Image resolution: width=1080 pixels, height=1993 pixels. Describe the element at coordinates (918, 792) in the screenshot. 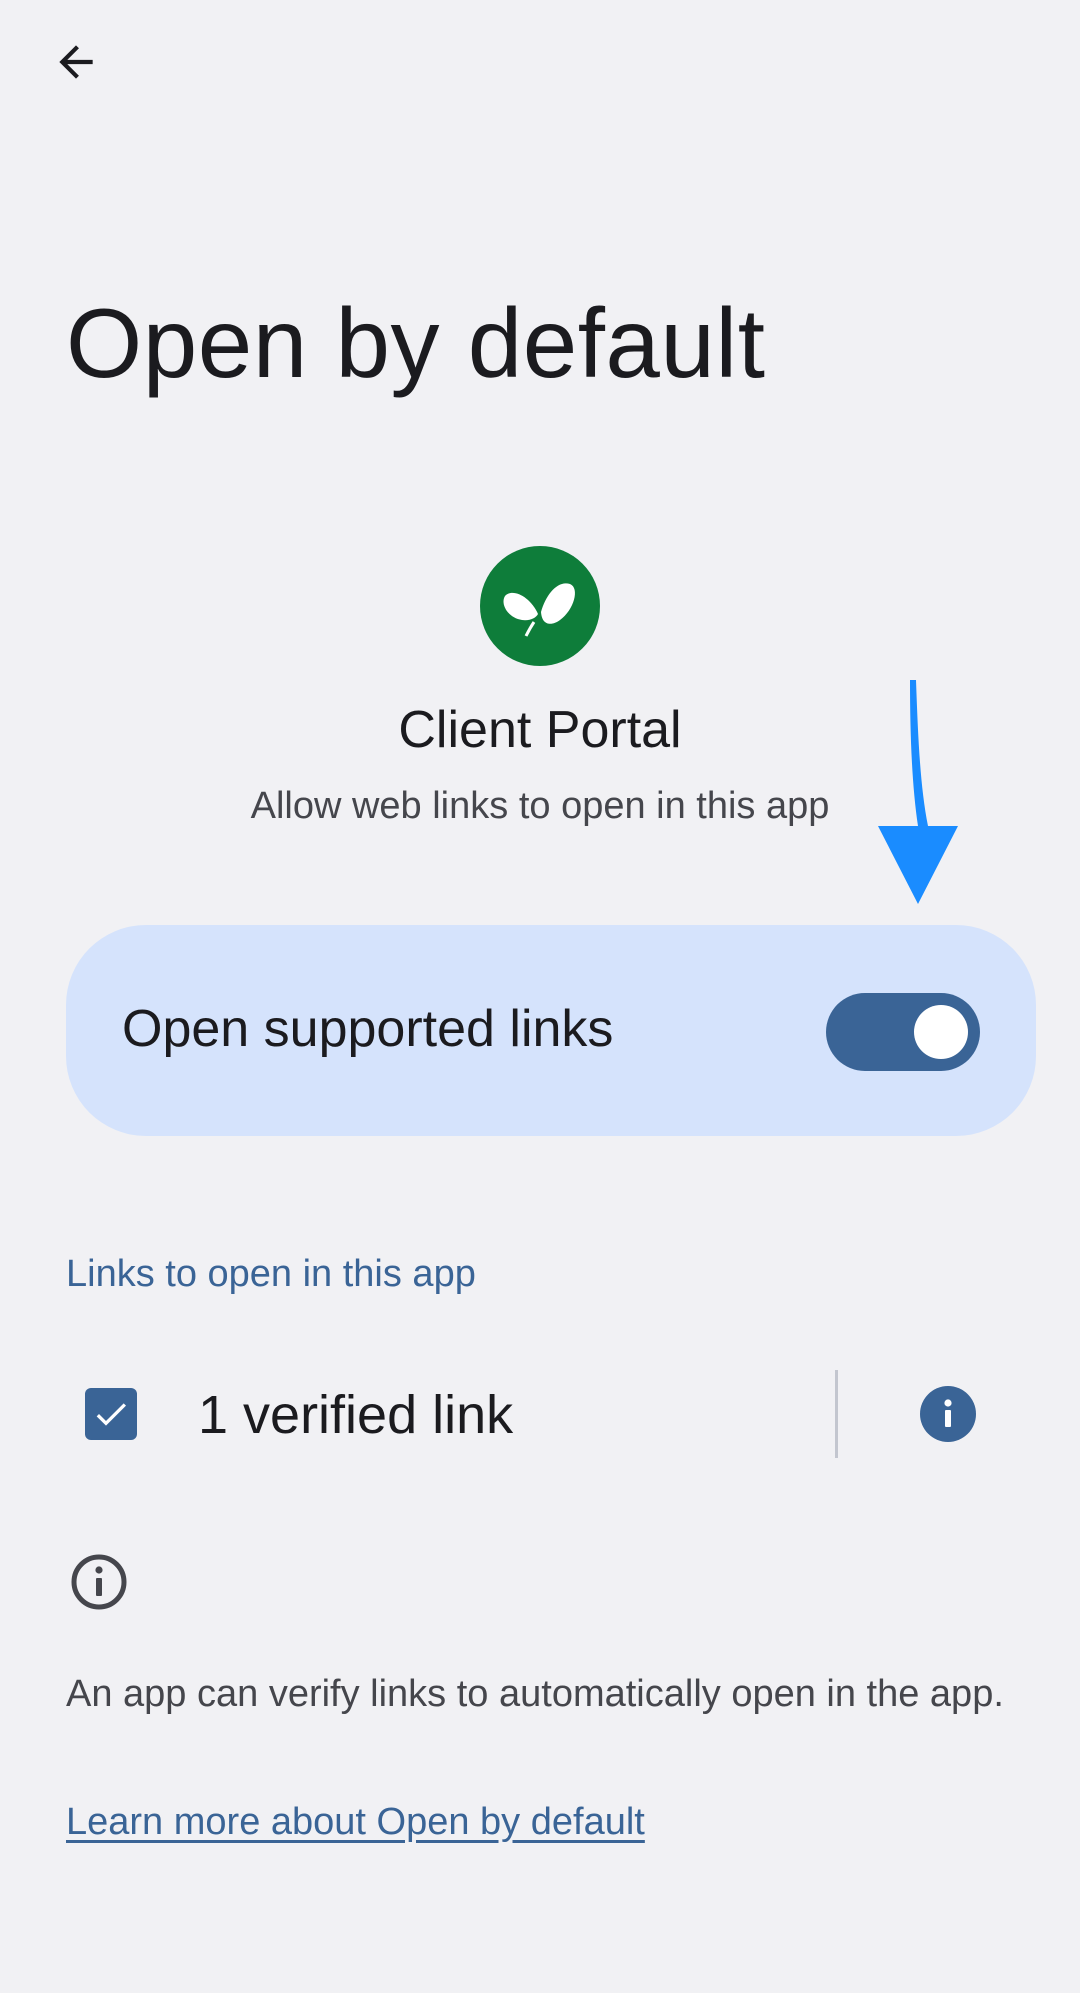

I see `annotation-arrow-icon` at that location.